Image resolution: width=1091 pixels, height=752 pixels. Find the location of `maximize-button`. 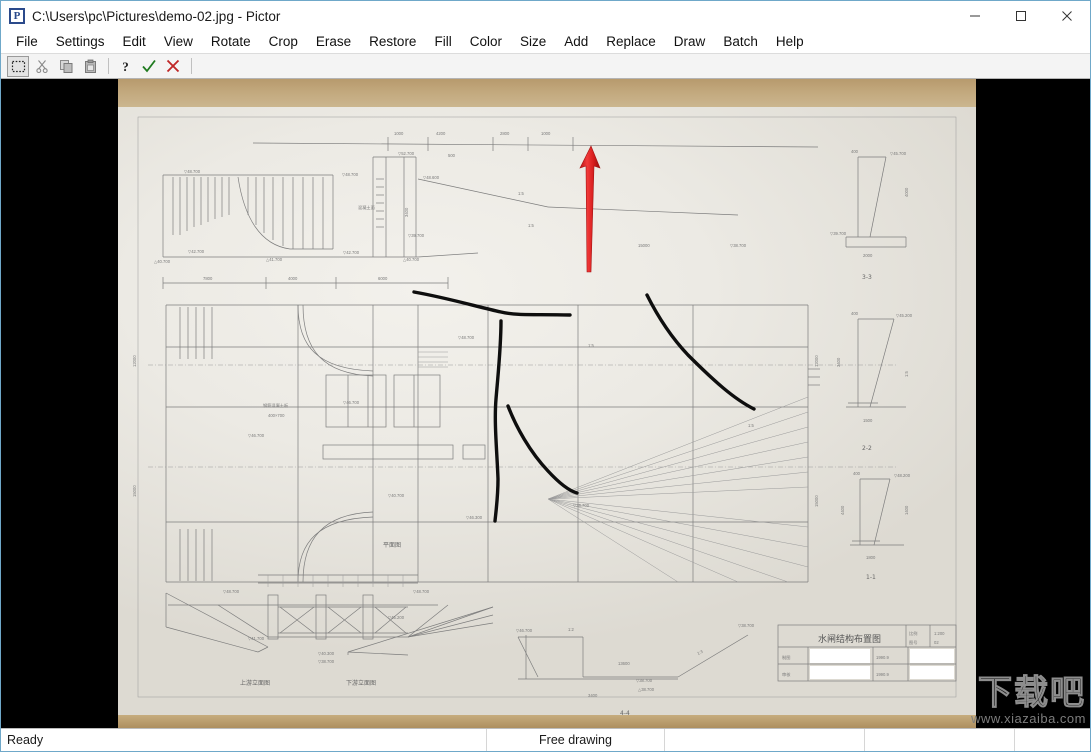

maximize-button is located at coordinates (1021, 16).